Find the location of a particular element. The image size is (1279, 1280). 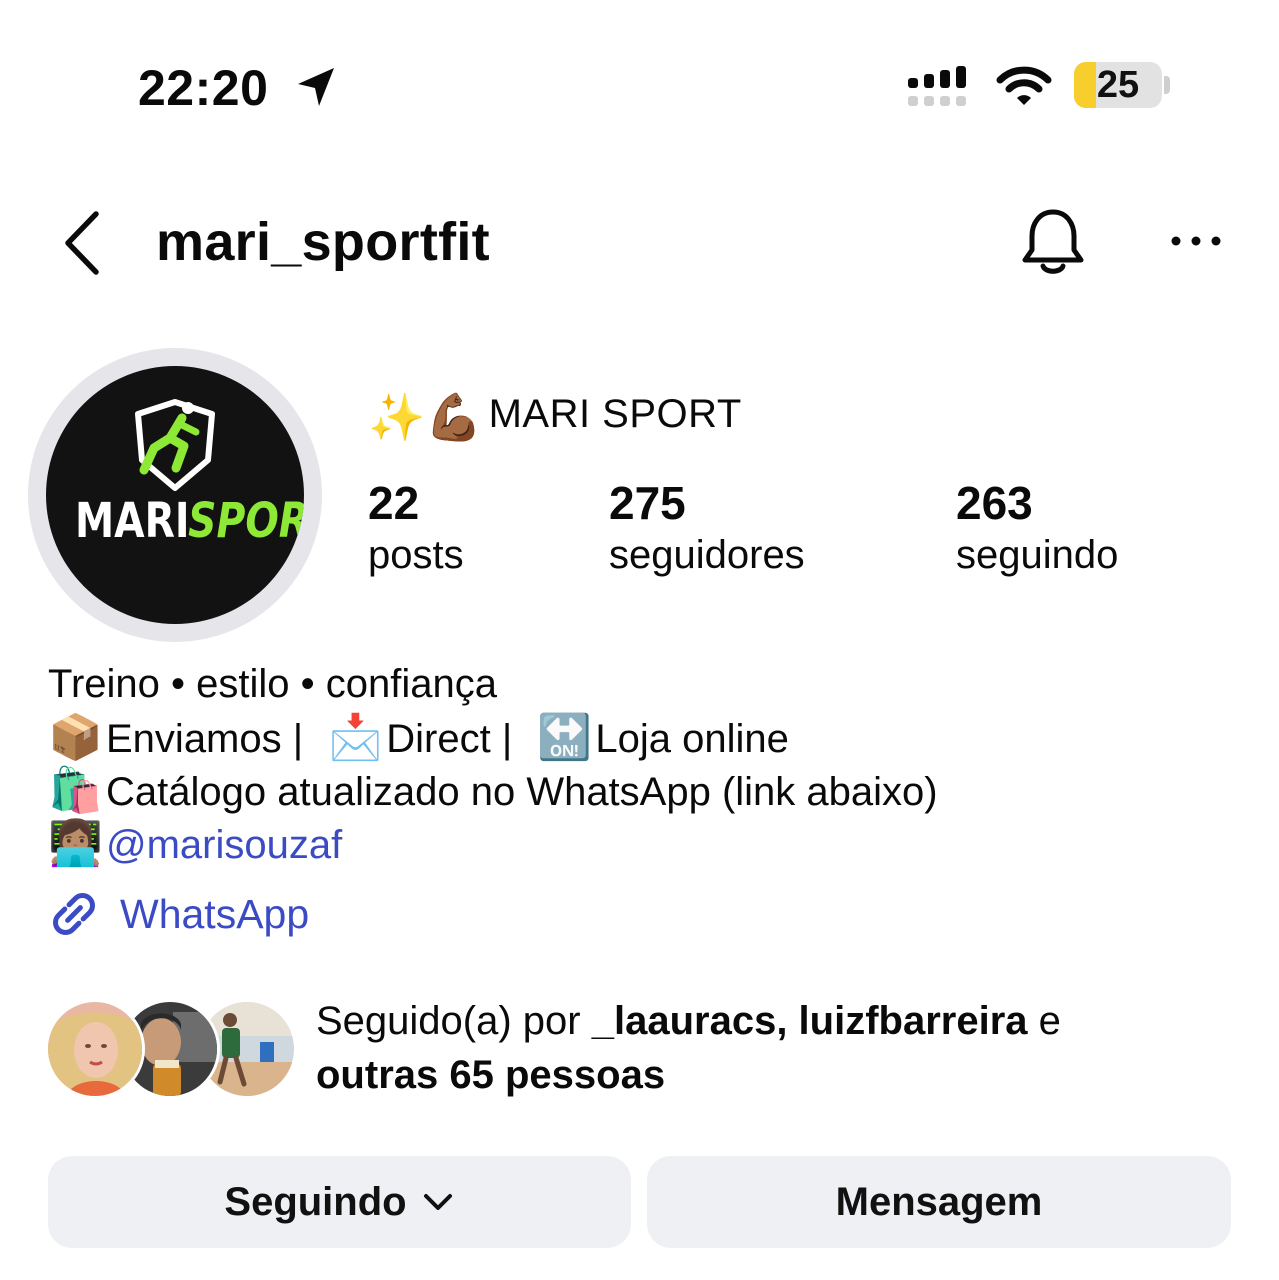

package-emoji: 📦 is located at coordinates (75, 737).